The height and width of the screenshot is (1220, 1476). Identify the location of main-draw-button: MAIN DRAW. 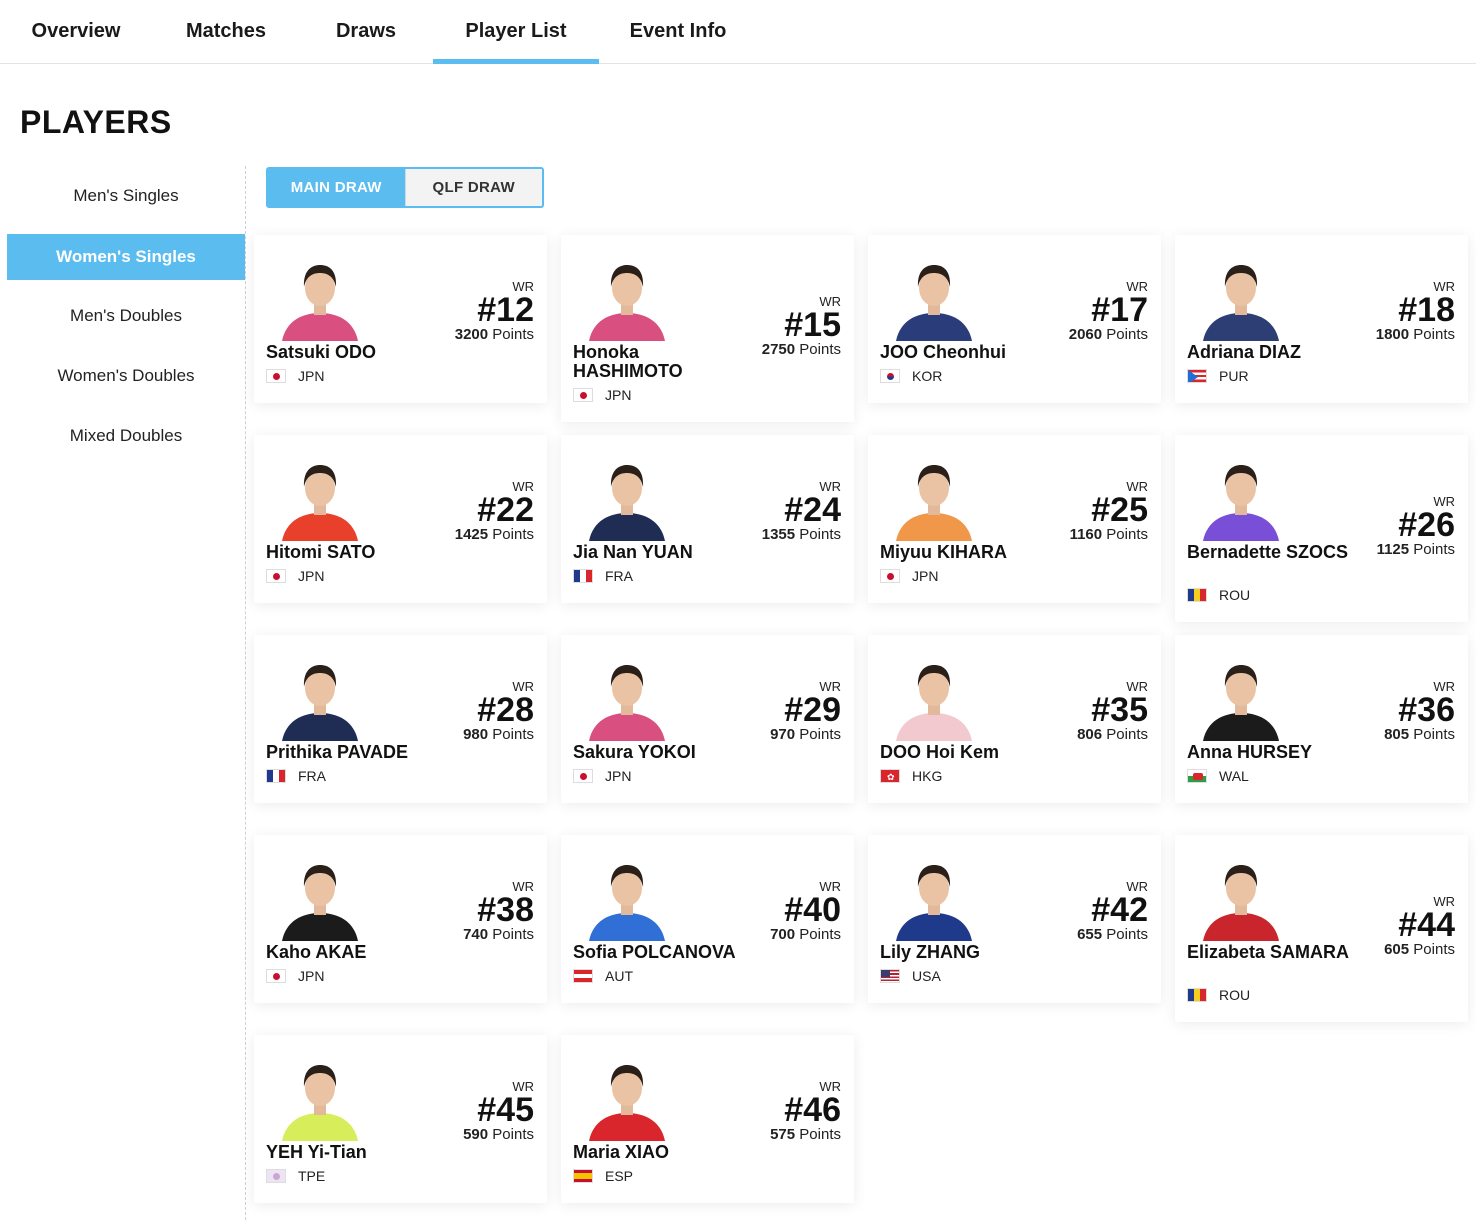
(336, 187).